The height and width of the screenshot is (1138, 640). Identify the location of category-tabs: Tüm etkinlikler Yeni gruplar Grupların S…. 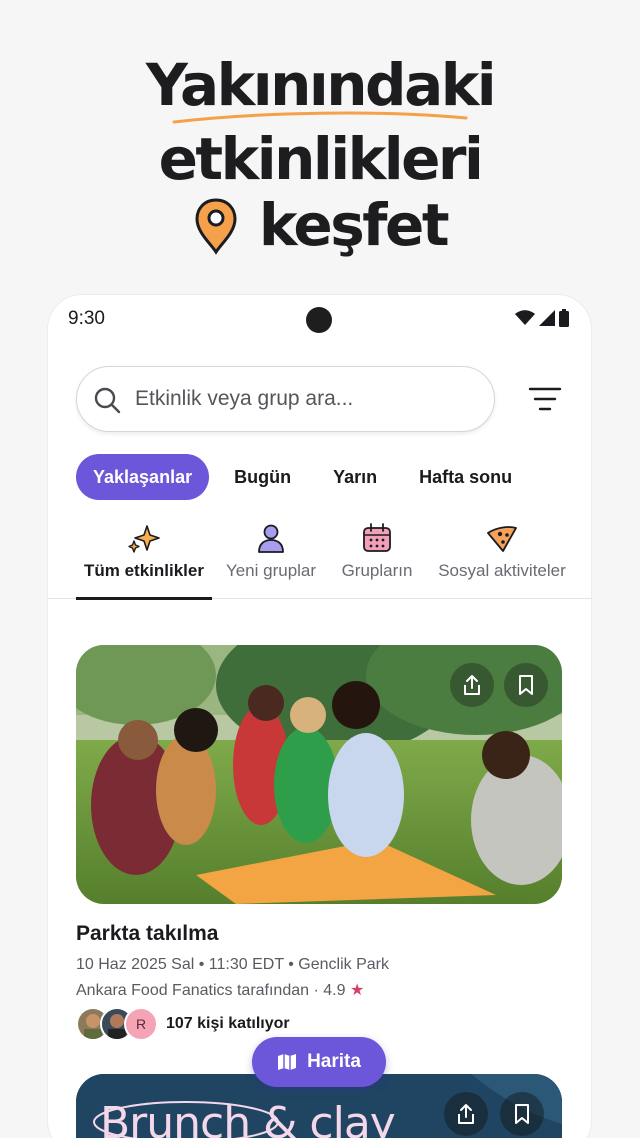
(319, 558).